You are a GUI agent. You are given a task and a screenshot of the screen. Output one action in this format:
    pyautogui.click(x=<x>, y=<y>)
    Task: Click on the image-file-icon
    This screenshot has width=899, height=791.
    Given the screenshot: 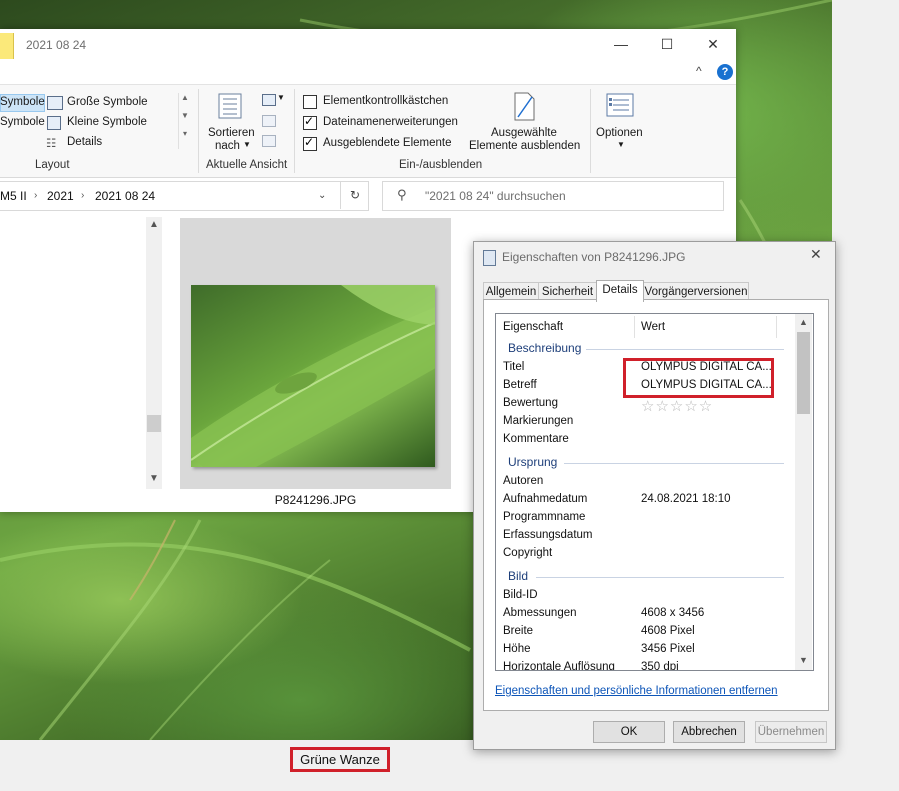 What is the action you would take?
    pyautogui.click(x=489, y=258)
    